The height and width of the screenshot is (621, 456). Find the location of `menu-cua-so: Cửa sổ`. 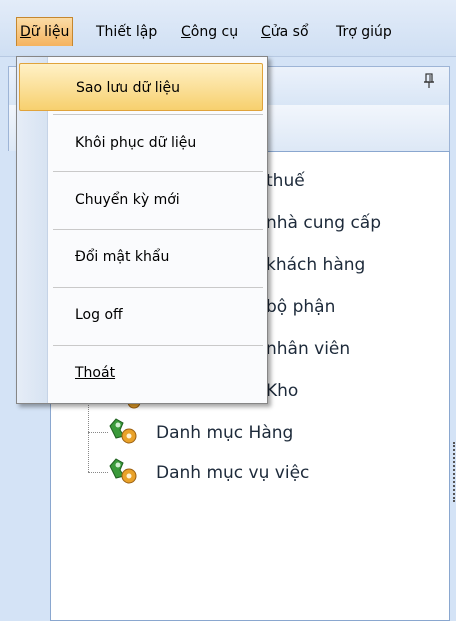

menu-cua-so: Cửa sổ is located at coordinates (285, 32).